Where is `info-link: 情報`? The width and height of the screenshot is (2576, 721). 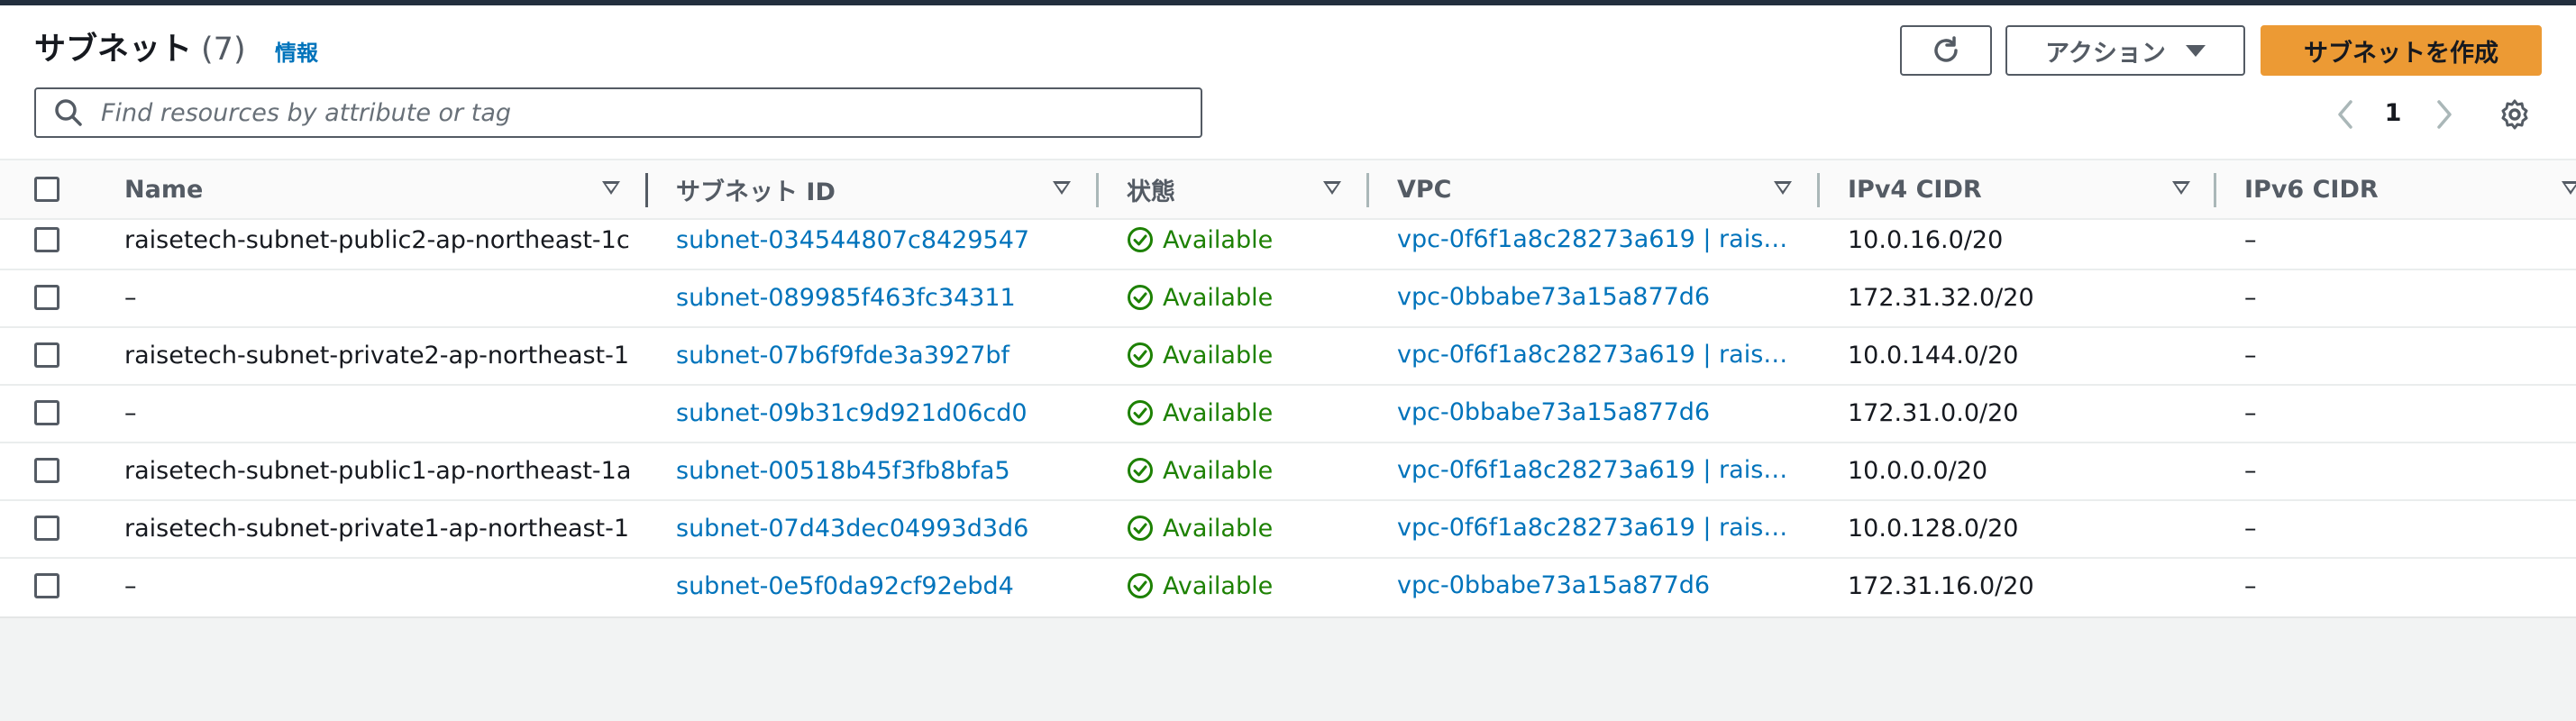
info-link: 情報 is located at coordinates (296, 53).